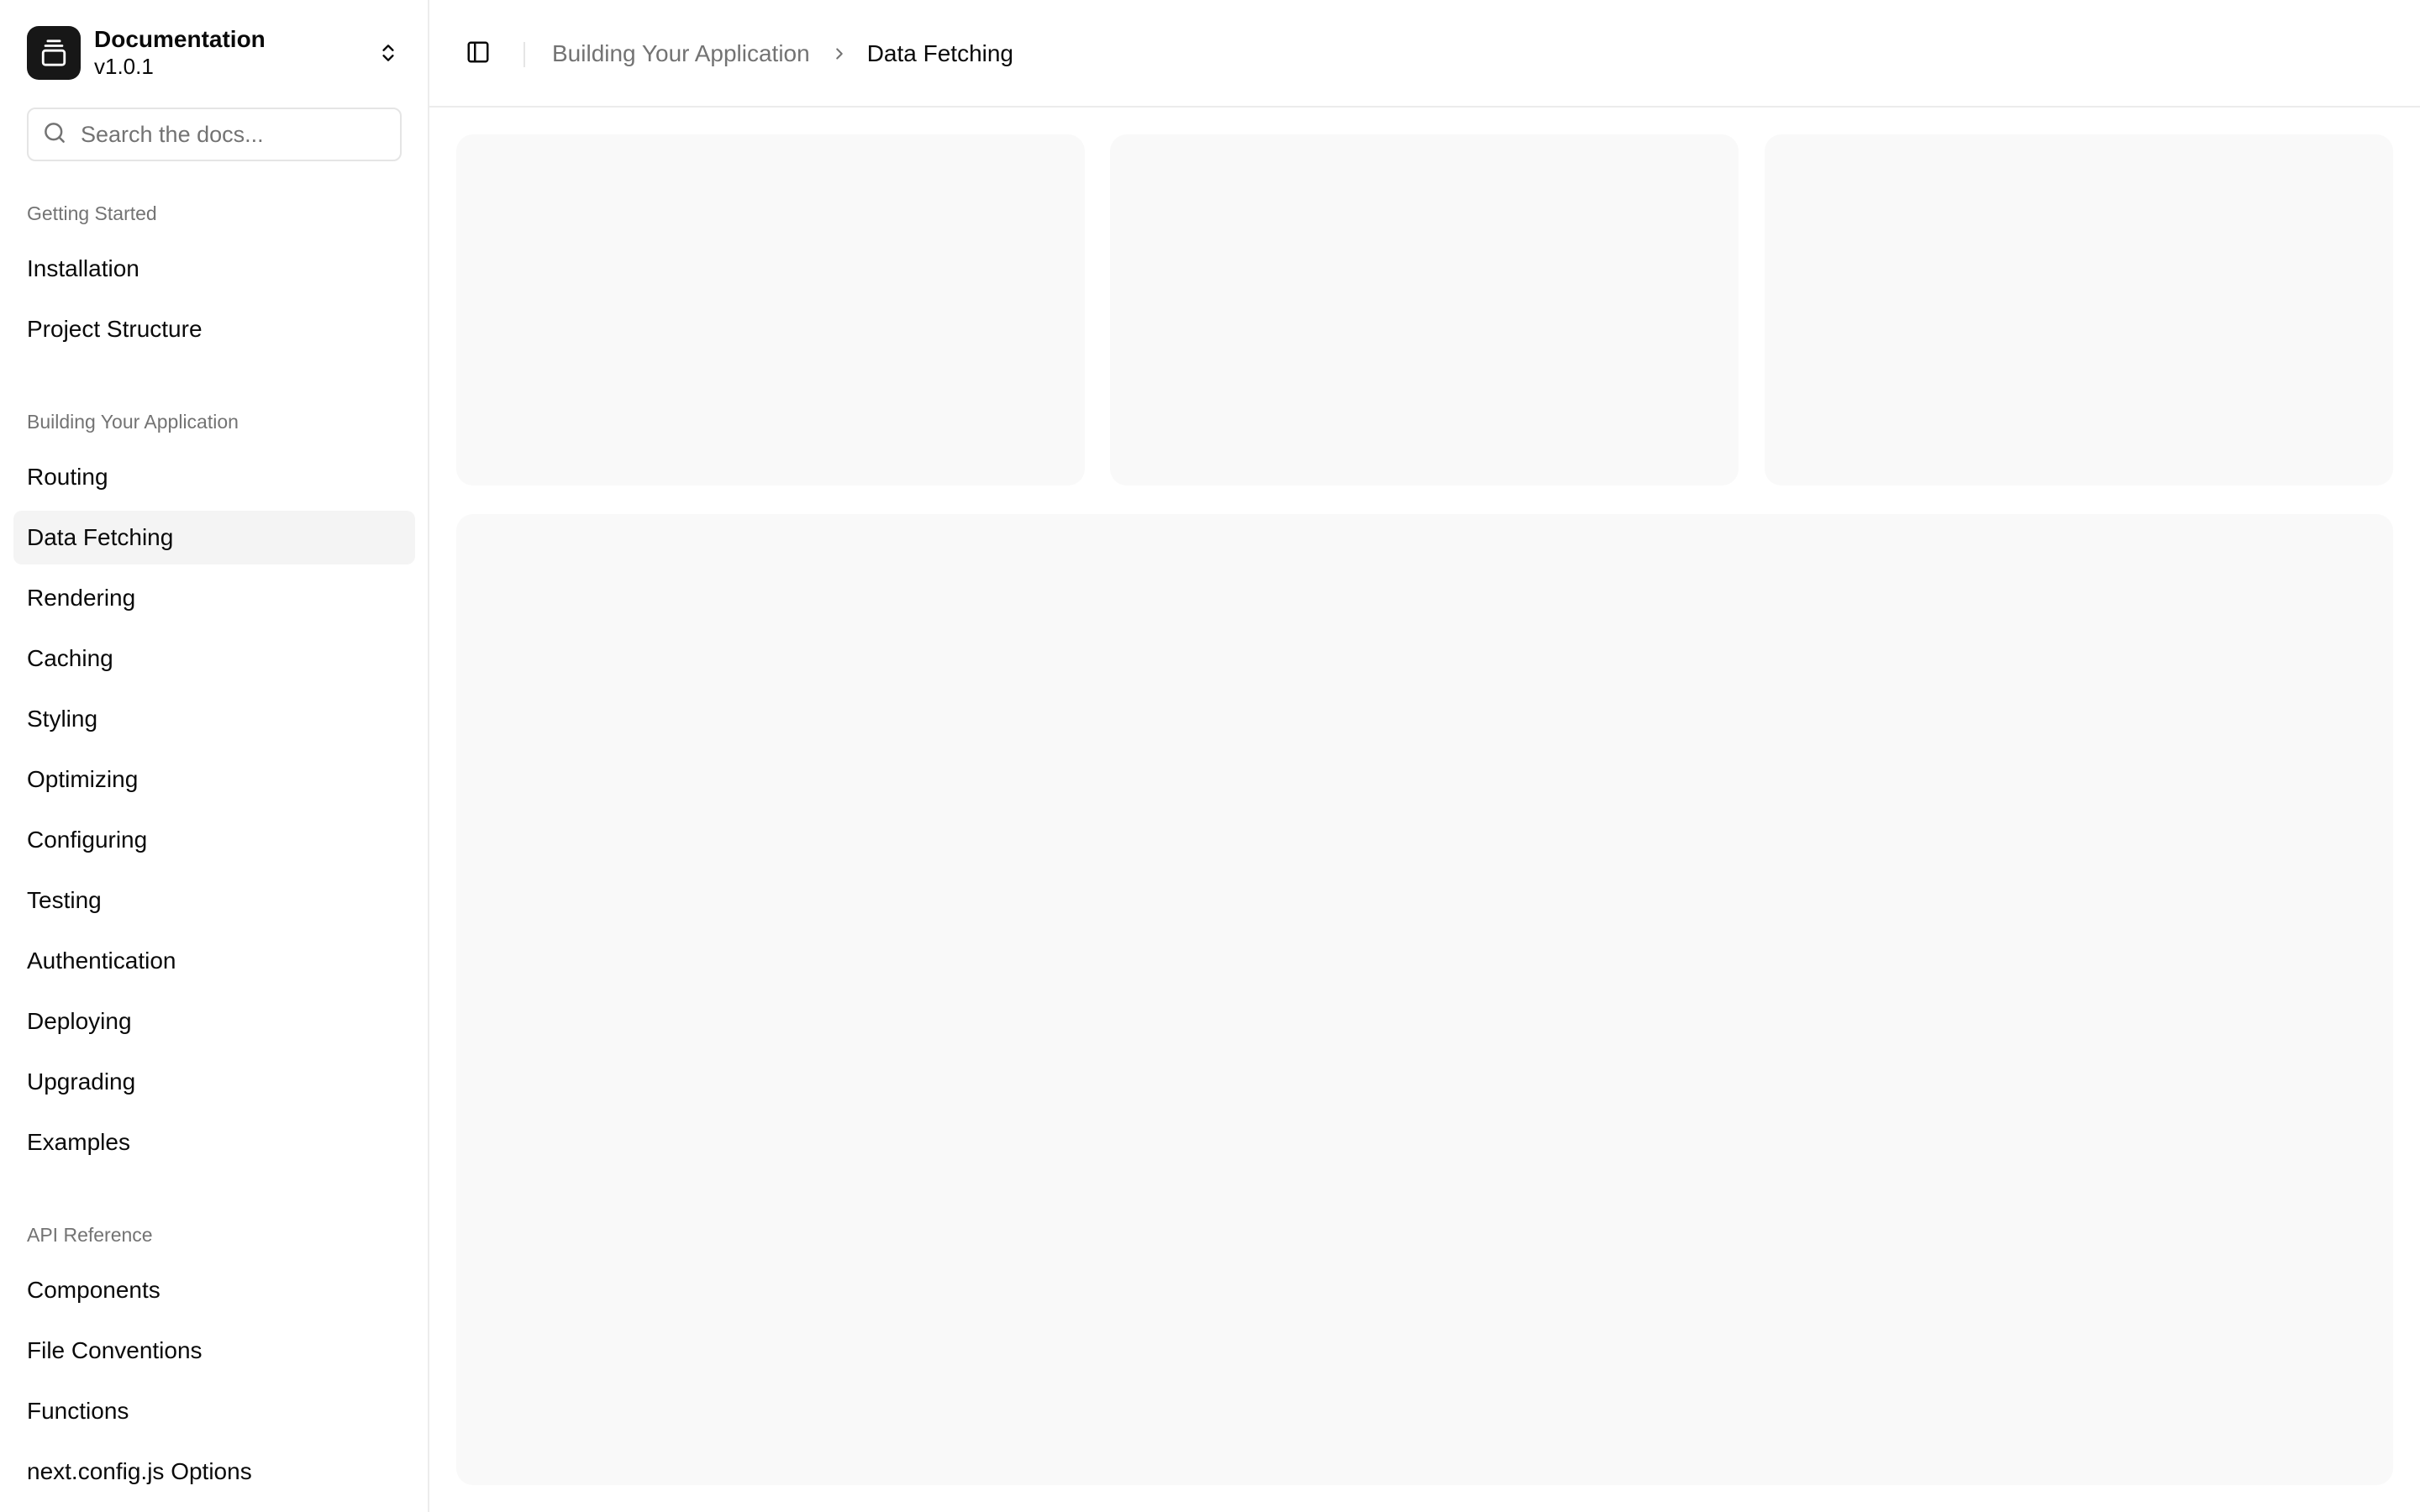  What do you see at coordinates (214, 598) in the screenshot?
I see `sidebar-item-rendering: Rendering` at bounding box center [214, 598].